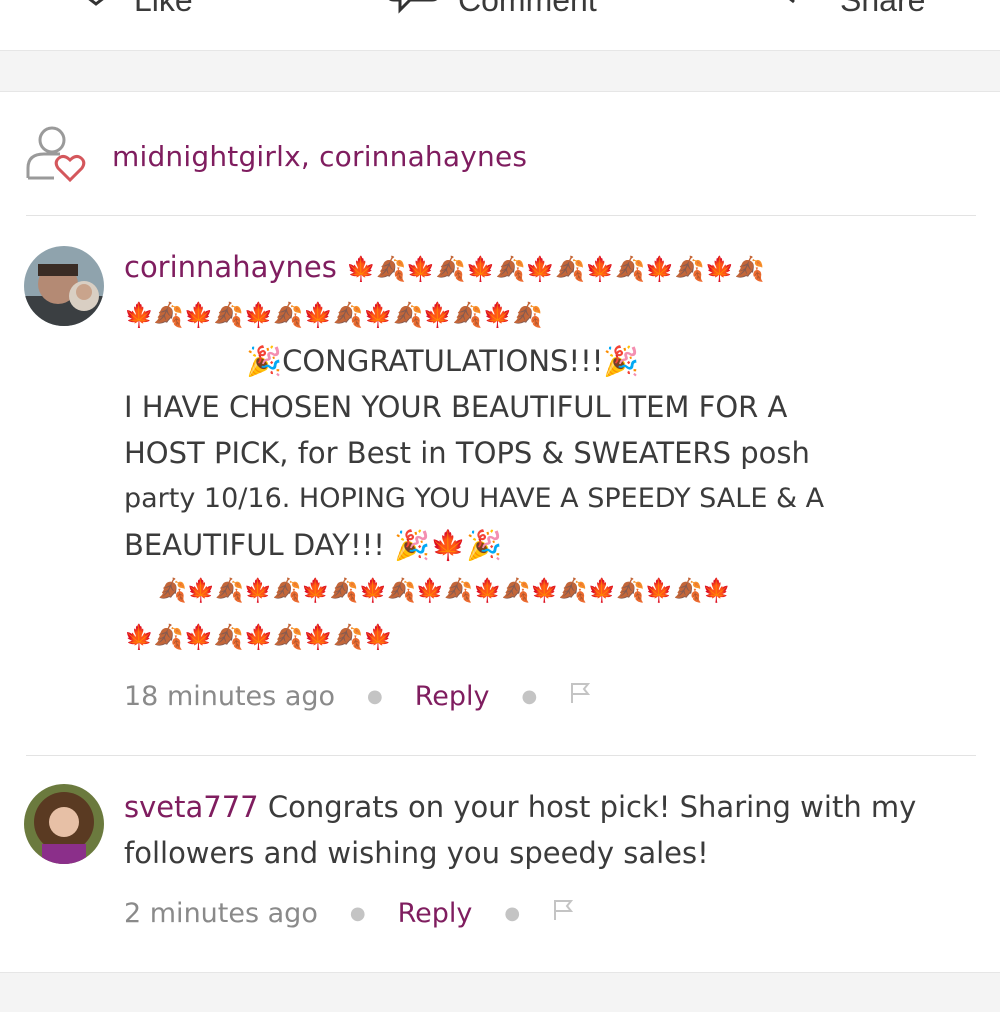 Image resolution: width=1000 pixels, height=1012 pixels. What do you see at coordinates (163, 9) in the screenshot?
I see `like-label: Like` at bounding box center [163, 9].